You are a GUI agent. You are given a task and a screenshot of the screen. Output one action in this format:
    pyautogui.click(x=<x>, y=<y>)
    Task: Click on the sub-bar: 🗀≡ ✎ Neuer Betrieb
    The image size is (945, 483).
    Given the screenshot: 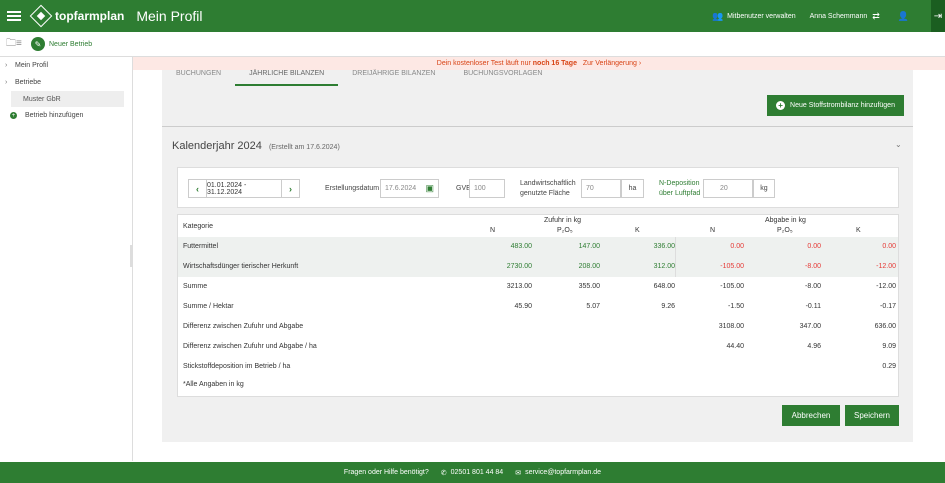 What is the action you would take?
    pyautogui.click(x=472, y=44)
    